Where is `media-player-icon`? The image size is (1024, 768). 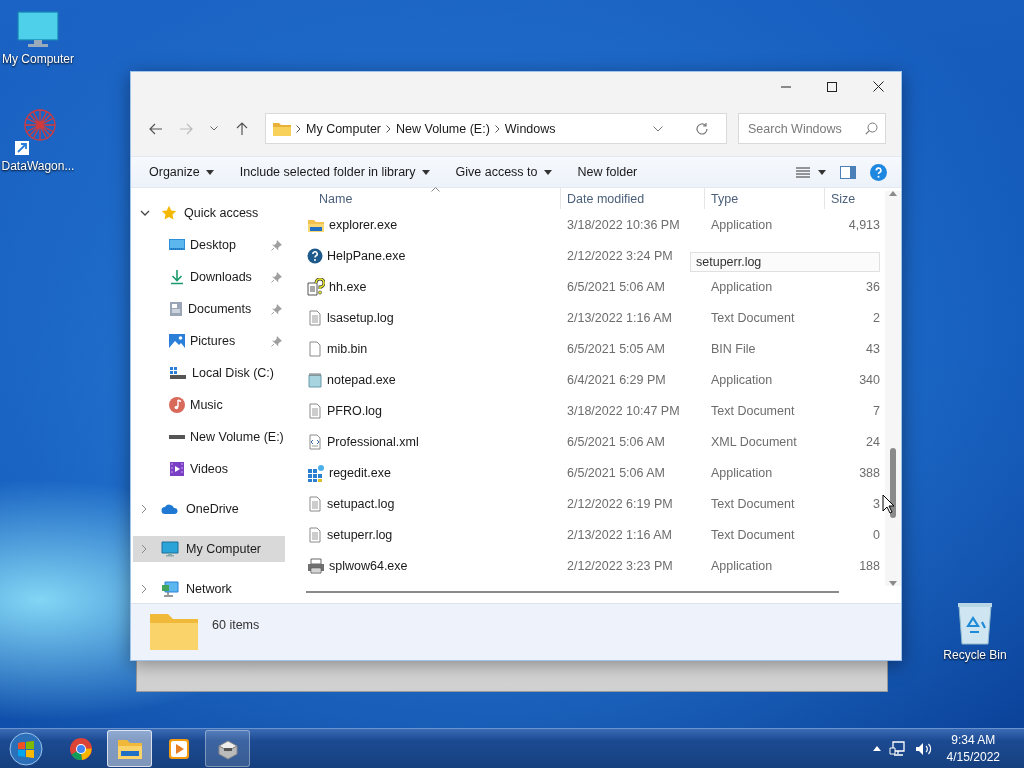
media-player-icon is located at coordinates (178, 748).